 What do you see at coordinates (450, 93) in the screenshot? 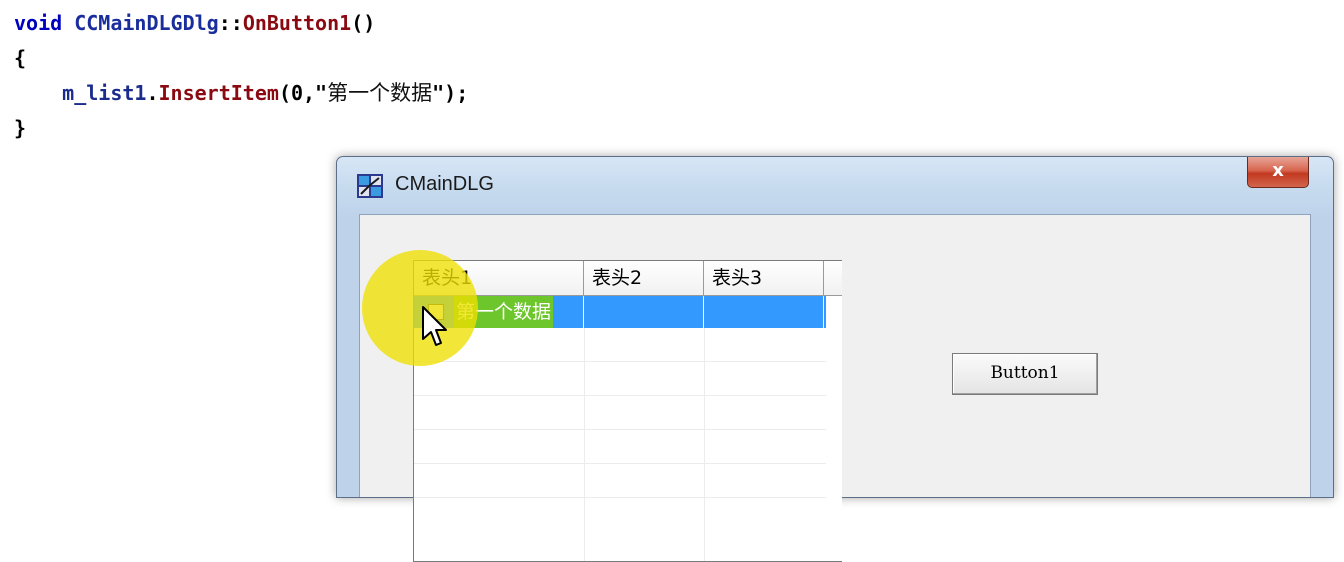
I see `args-suffix: ");` at bounding box center [450, 93].